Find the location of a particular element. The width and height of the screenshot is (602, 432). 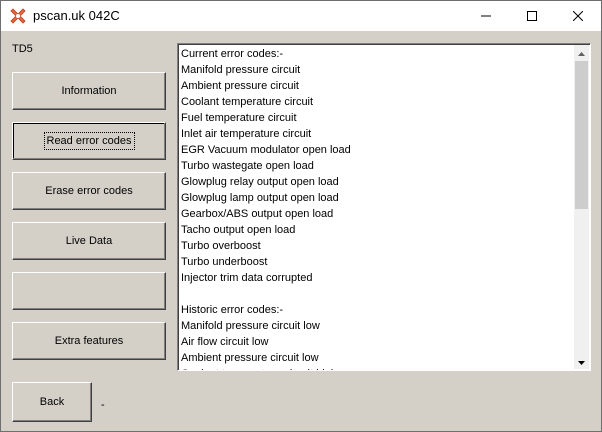

back-button: Back is located at coordinates (52, 402).